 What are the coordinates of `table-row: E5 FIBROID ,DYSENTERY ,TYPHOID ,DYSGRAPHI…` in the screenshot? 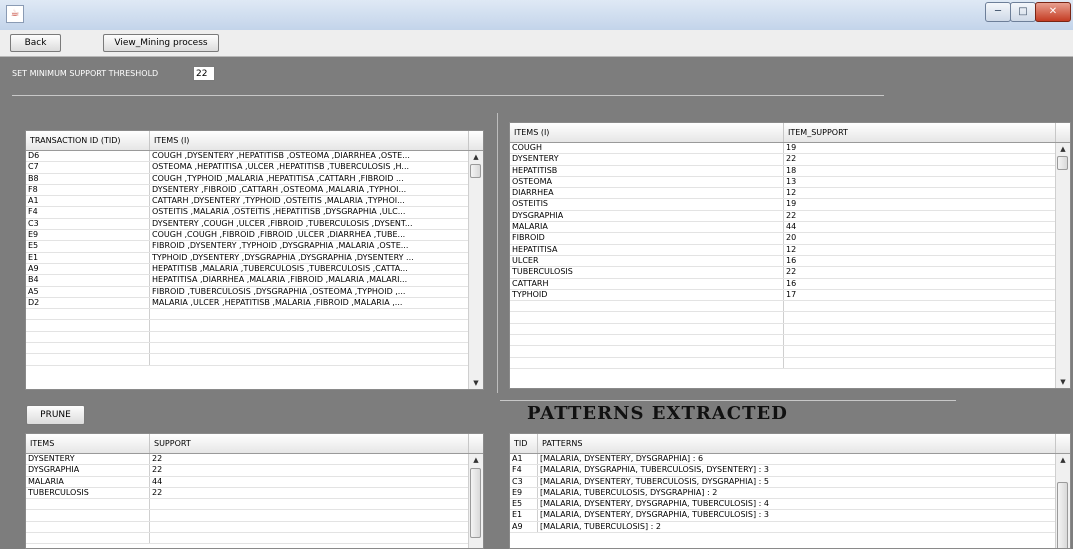 It's located at (254, 247).